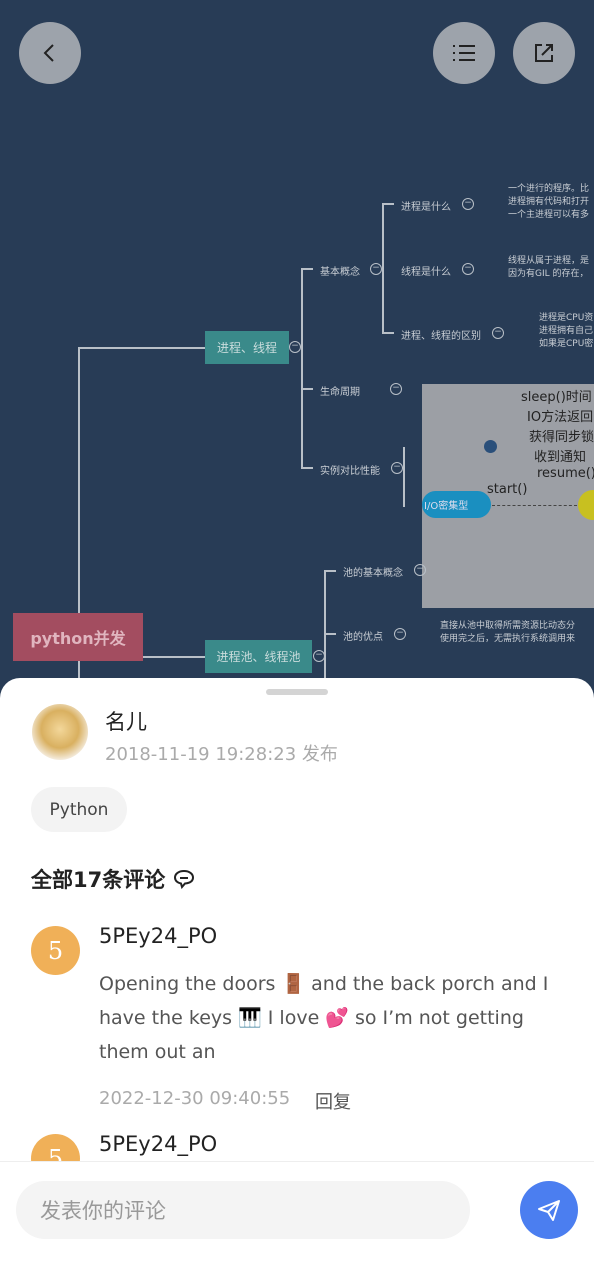 The width and height of the screenshot is (594, 1280). I want to click on tag-chip: Python, so click(79, 809).